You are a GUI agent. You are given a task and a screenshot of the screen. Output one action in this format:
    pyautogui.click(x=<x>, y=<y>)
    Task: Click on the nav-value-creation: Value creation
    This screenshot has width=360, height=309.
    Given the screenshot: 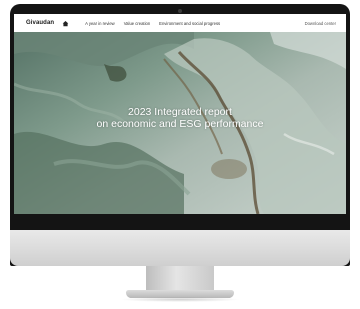 What is the action you would take?
    pyautogui.click(x=137, y=23)
    